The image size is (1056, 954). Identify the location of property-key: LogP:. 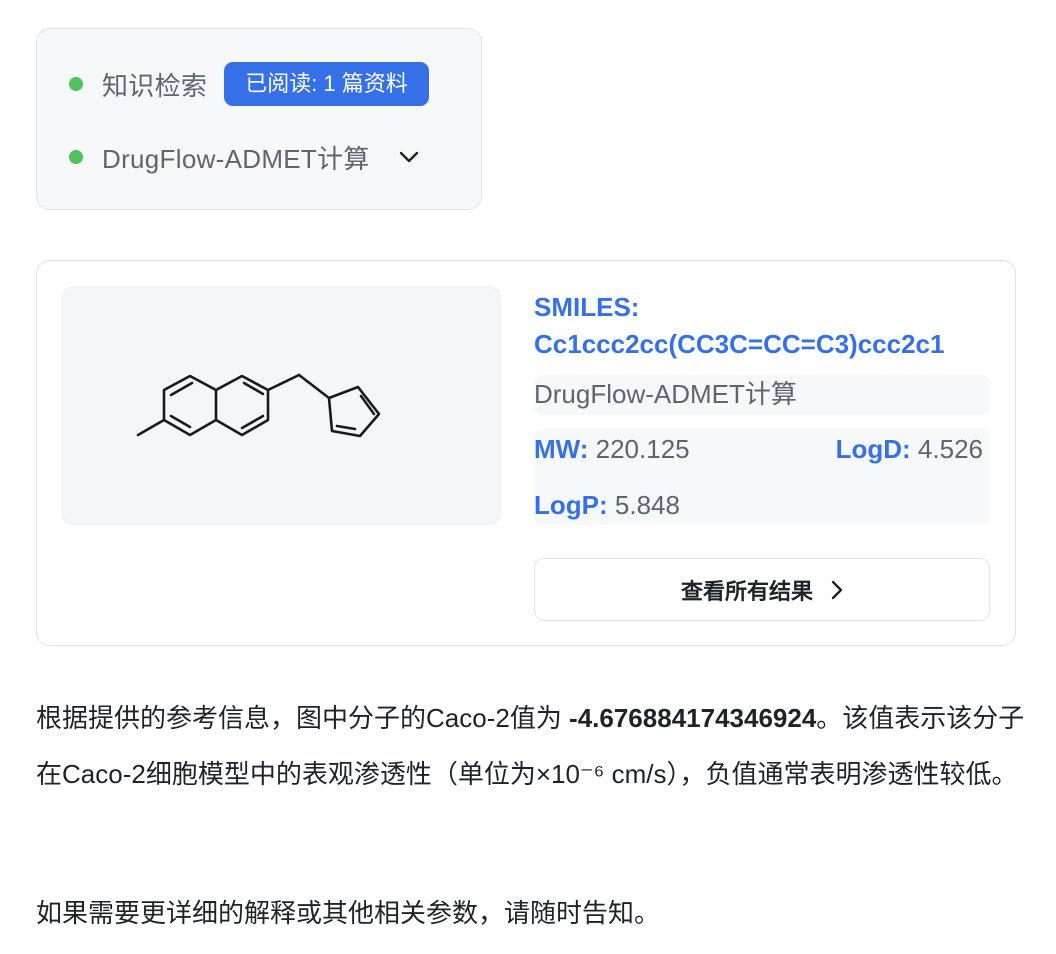
(571, 505).